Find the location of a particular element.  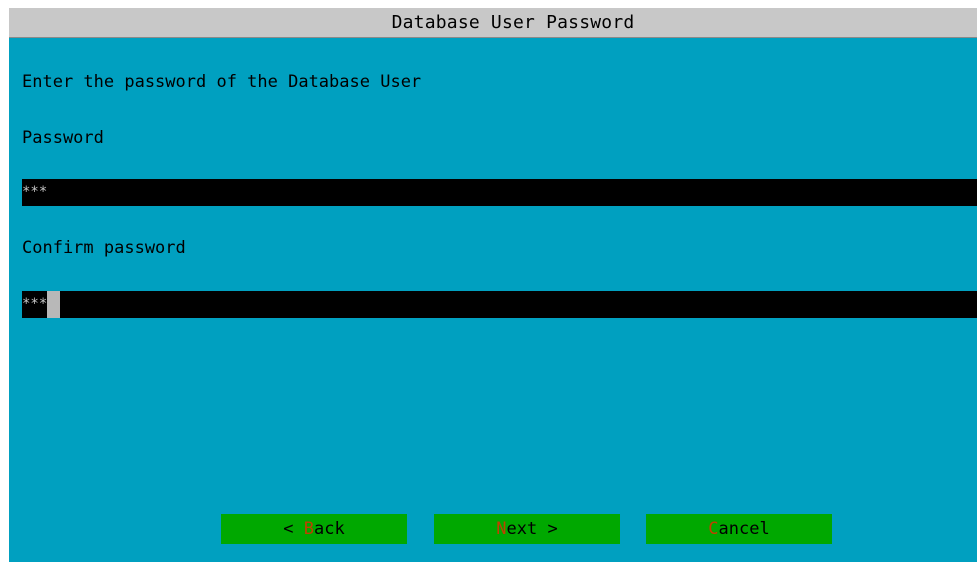

prompt-text: Enter the password of the Database User is located at coordinates (222, 82).